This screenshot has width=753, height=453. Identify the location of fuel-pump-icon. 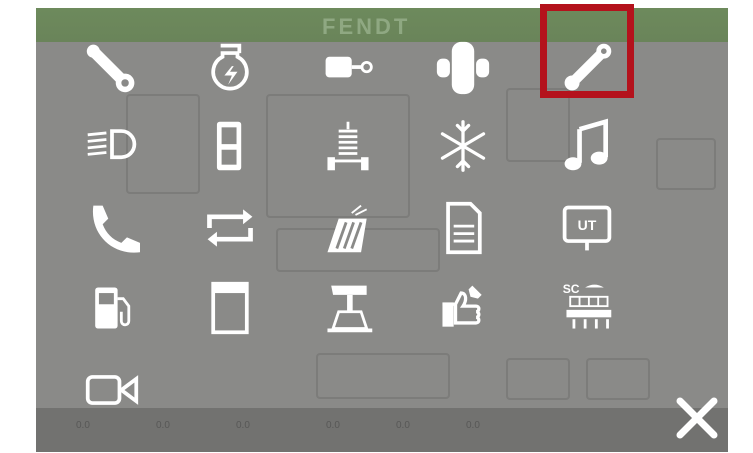
(112, 308).